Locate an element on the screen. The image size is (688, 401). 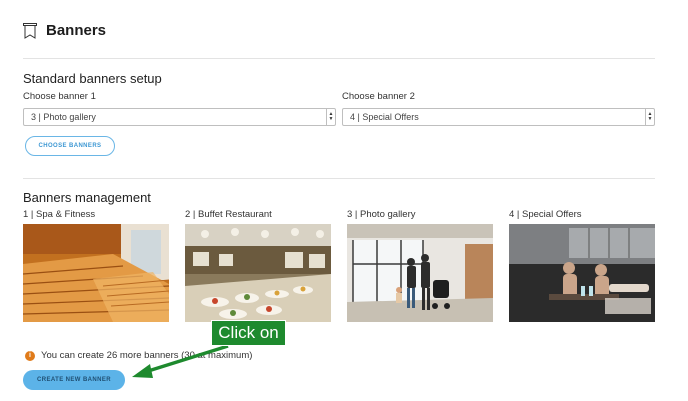
banner-image-spa is located at coordinates (96, 273).